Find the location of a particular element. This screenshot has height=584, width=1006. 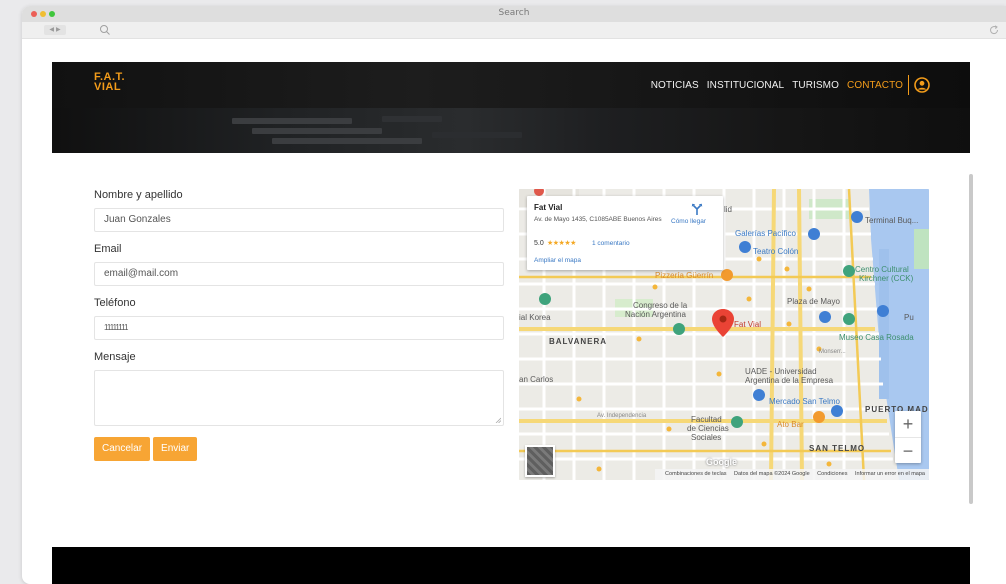

resize-handle-icon is located at coordinates (498, 420).